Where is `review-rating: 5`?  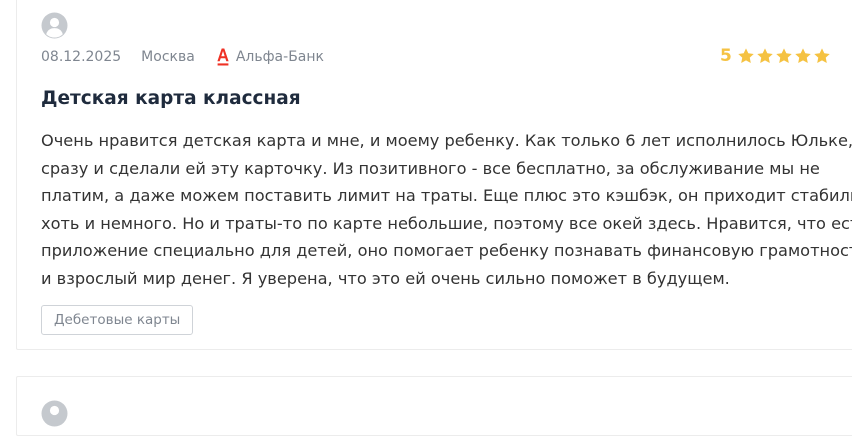 review-rating: 5 is located at coordinates (776, 56).